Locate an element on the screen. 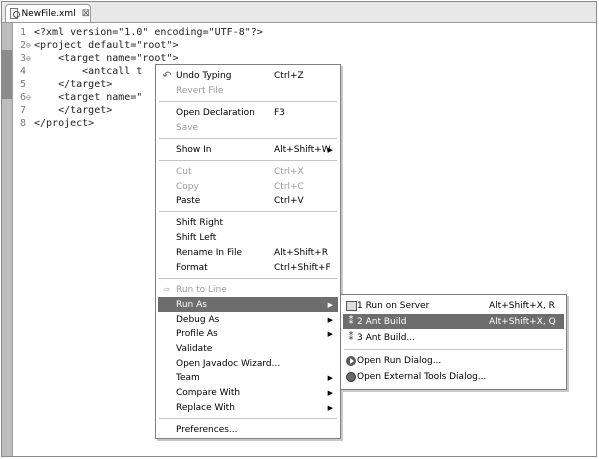 The height and width of the screenshot is (459, 599). menu-item-copy: Copy Ctrl+C is located at coordinates (248, 186).